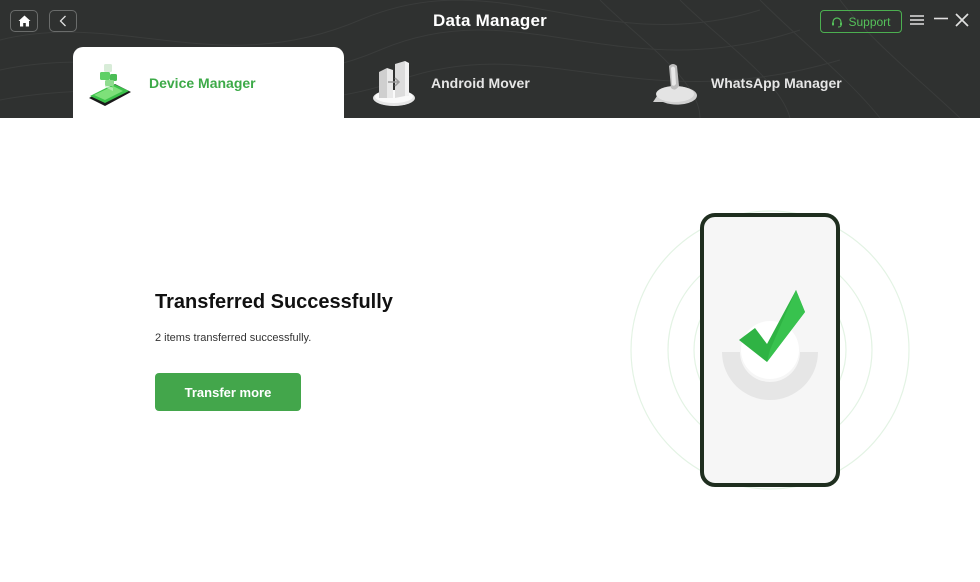 The image size is (980, 582). Describe the element at coordinates (110, 84) in the screenshot. I see `device-manager-icon` at that location.